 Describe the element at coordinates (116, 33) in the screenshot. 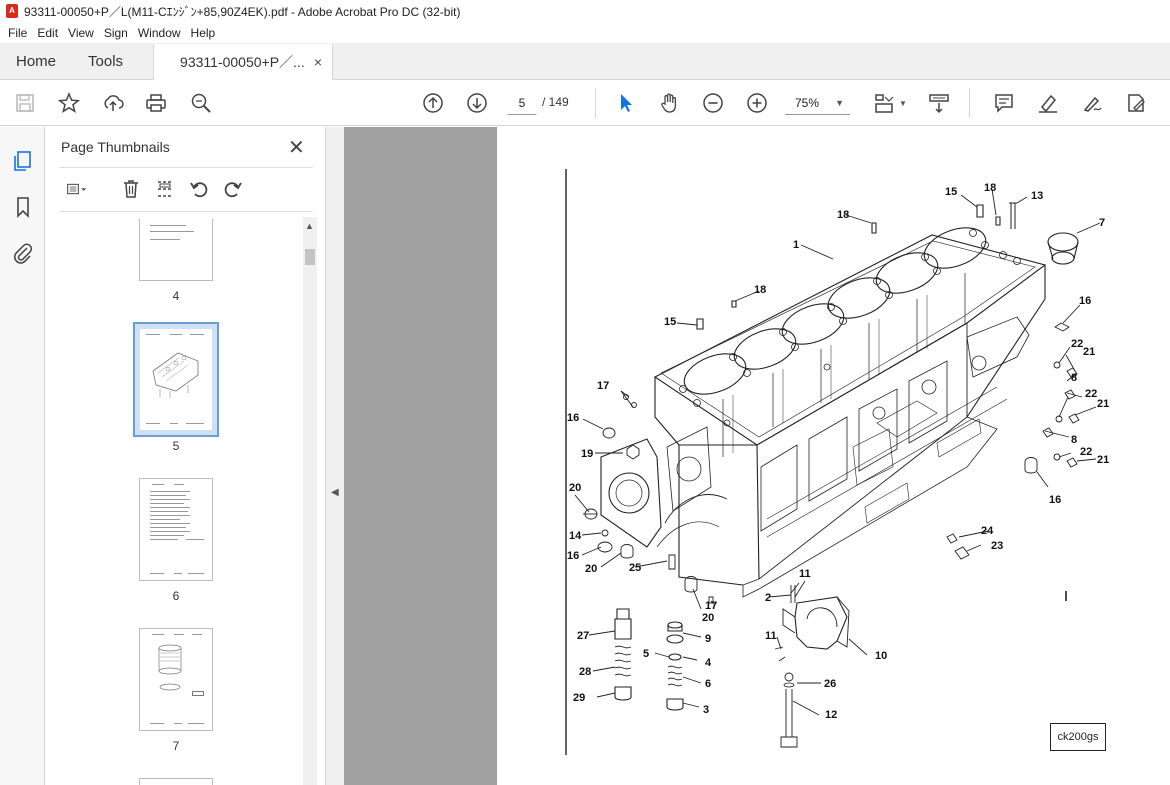

I see `menu-sign: Sign` at that location.